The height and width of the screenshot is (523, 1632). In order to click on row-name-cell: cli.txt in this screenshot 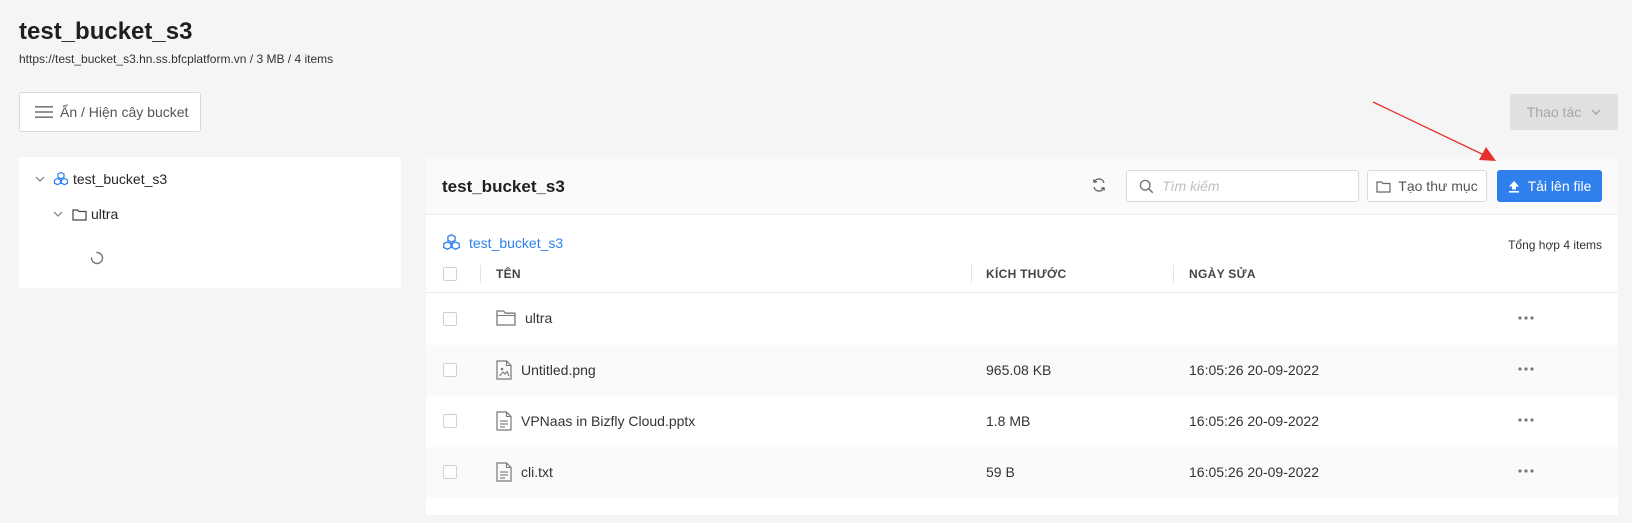, I will do `click(524, 472)`.